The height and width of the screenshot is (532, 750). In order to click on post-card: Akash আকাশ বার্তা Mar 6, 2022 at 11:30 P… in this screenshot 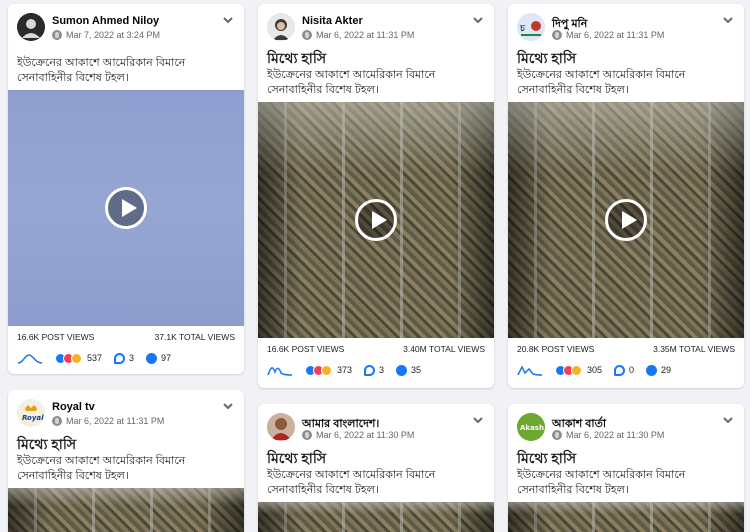, I will do `click(626, 468)`.